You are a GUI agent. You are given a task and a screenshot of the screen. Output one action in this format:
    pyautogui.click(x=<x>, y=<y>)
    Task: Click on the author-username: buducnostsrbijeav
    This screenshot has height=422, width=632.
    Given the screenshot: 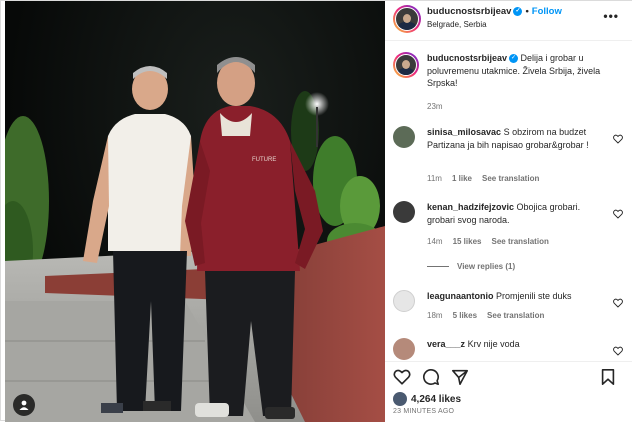 What is the action you would take?
    pyautogui.click(x=469, y=11)
    